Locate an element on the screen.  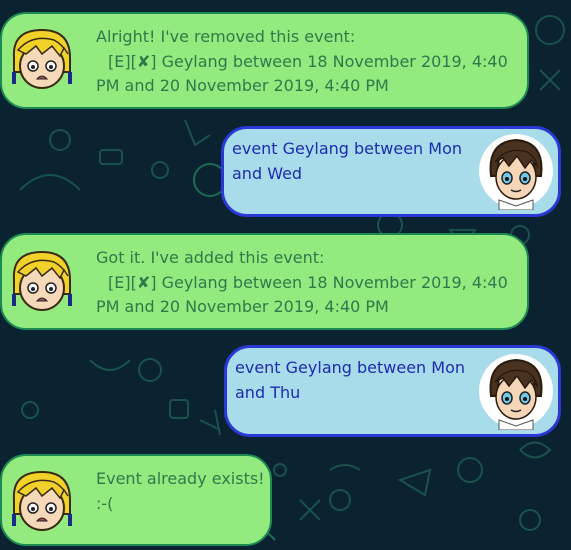
bot-message-line: Alright! I've removed this event: is located at coordinates (226, 36).